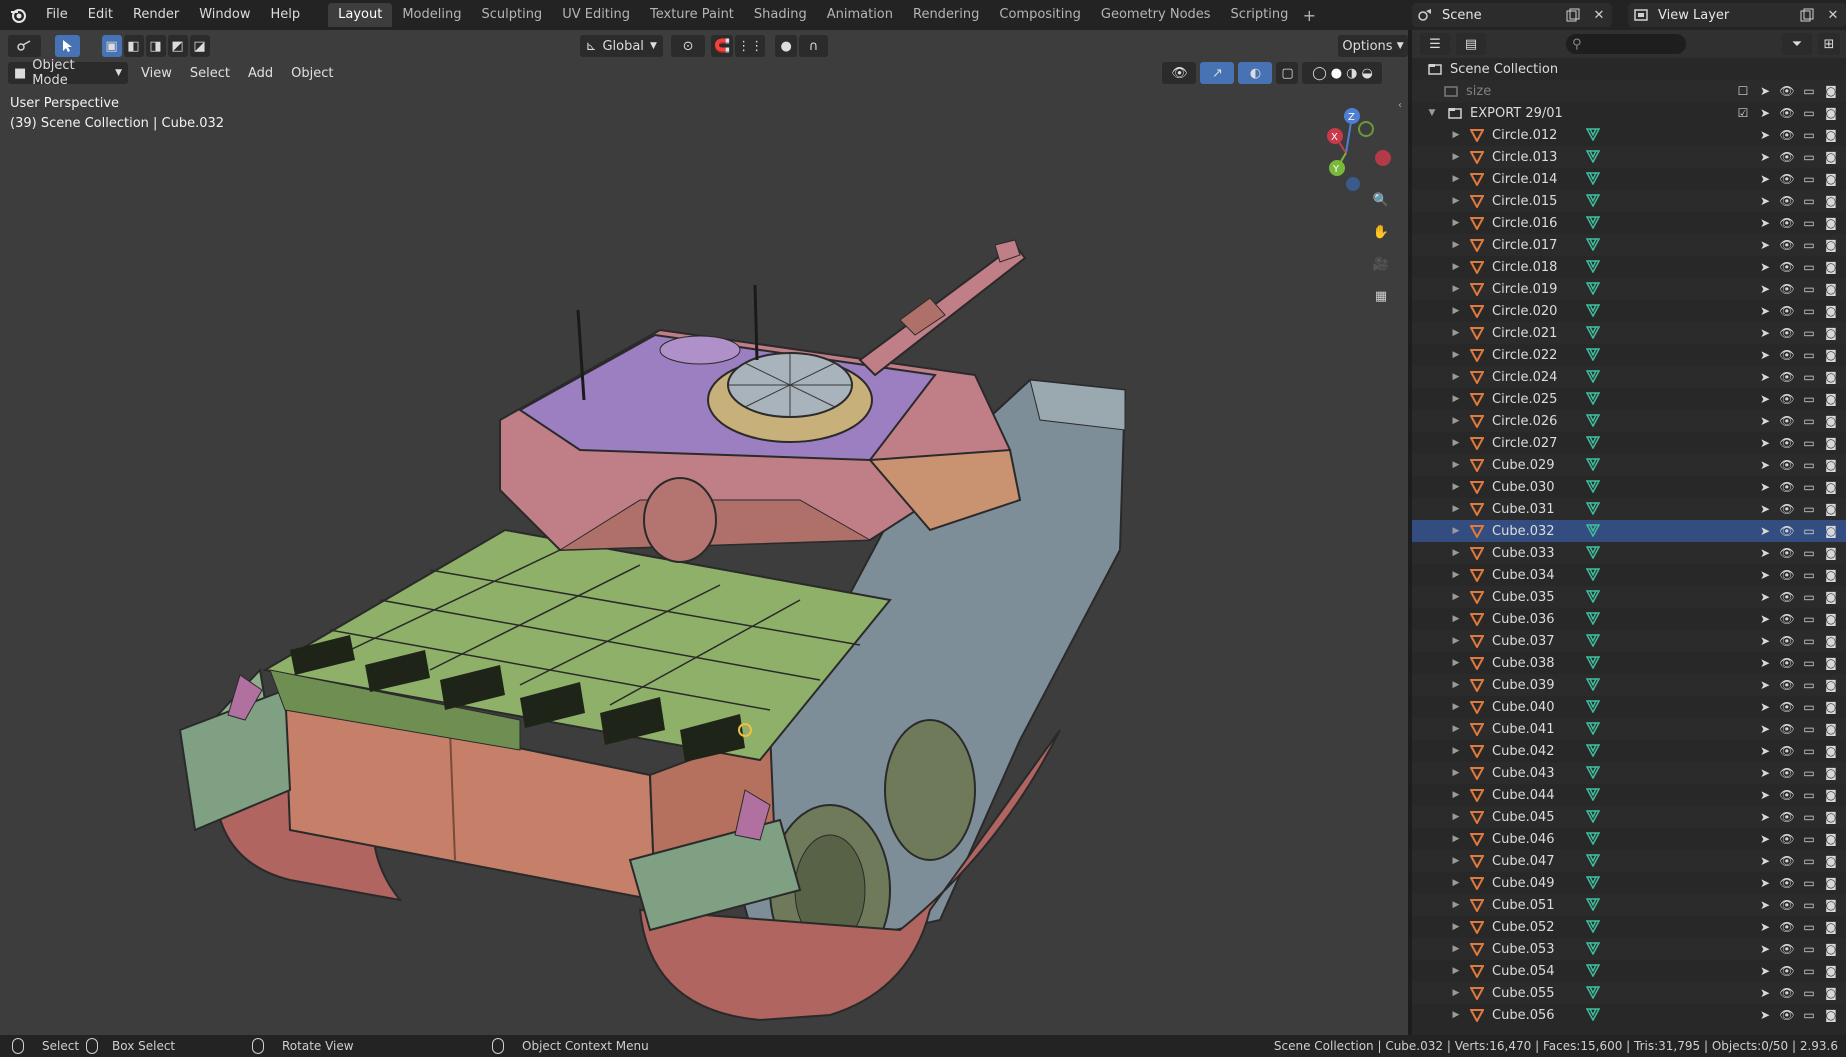 The height and width of the screenshot is (1057, 1846). I want to click on outliner-editor-type-icon: ☰, so click(1435, 44).